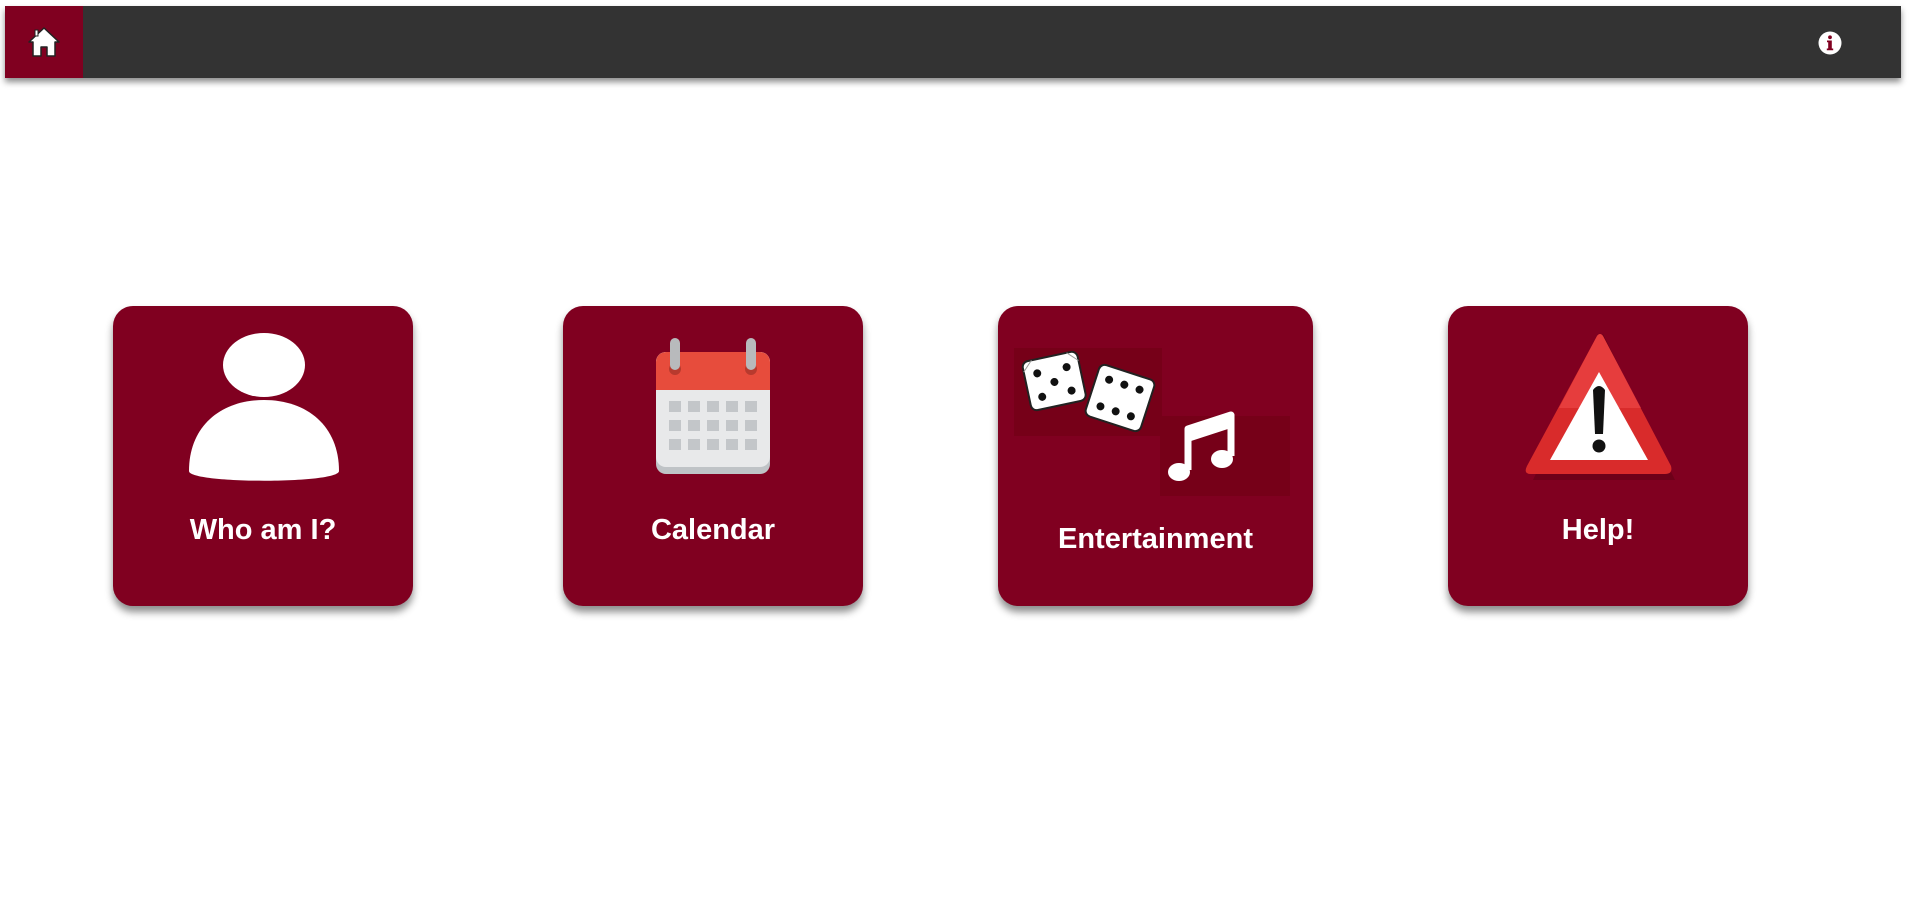  What do you see at coordinates (1598, 530) in the screenshot?
I see `tile-label-help: Help!` at bounding box center [1598, 530].